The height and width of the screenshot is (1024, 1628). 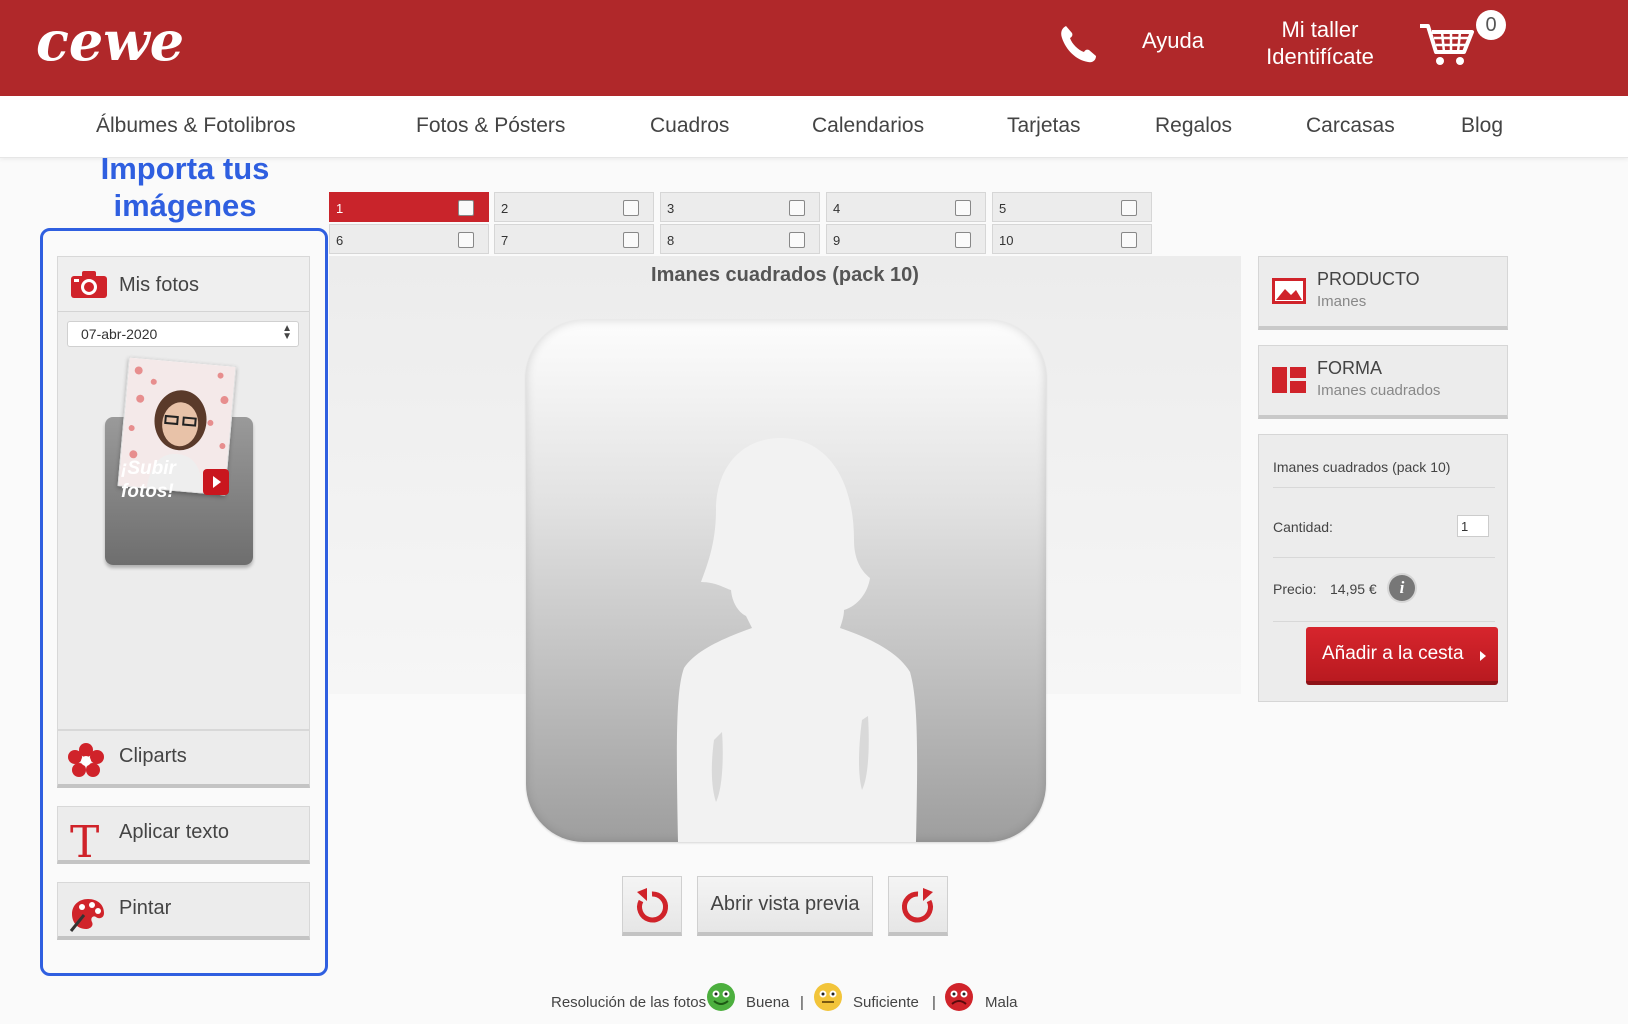 I want to click on upload-line2: fotos!, so click(x=147, y=491).